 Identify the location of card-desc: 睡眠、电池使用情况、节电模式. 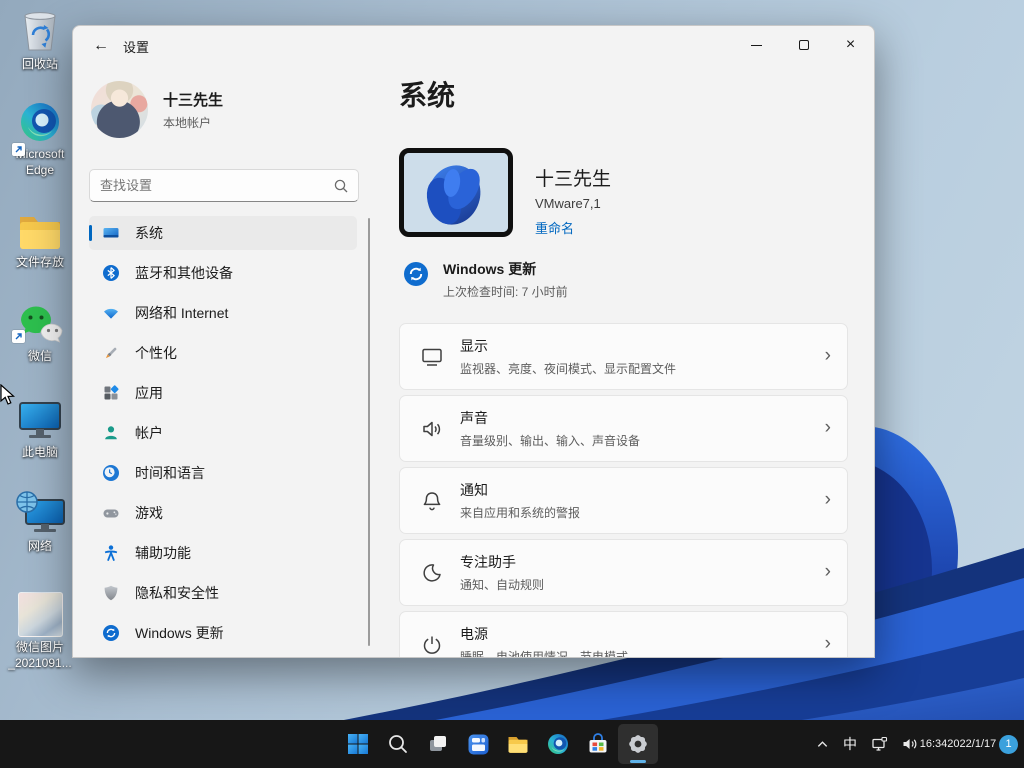
(544, 654).